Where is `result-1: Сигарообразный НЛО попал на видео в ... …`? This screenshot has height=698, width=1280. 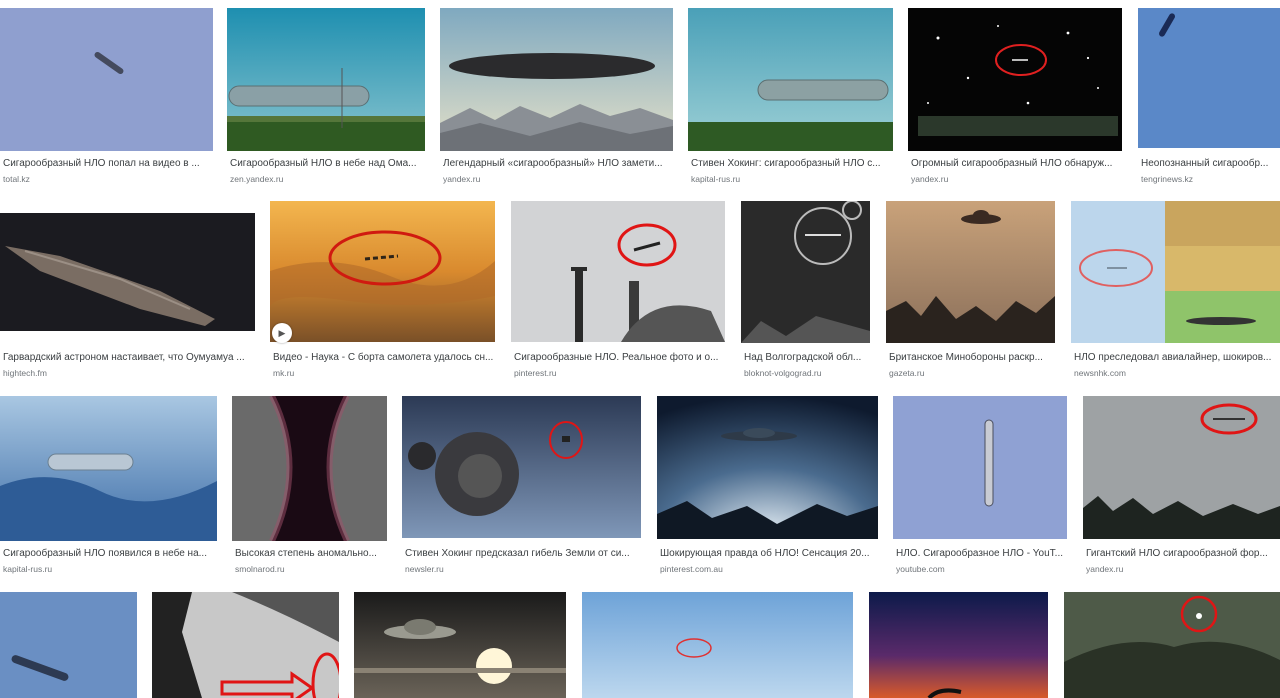
result-1: Сигарообразный НЛО попал на видео в ... … is located at coordinates (107, 98).